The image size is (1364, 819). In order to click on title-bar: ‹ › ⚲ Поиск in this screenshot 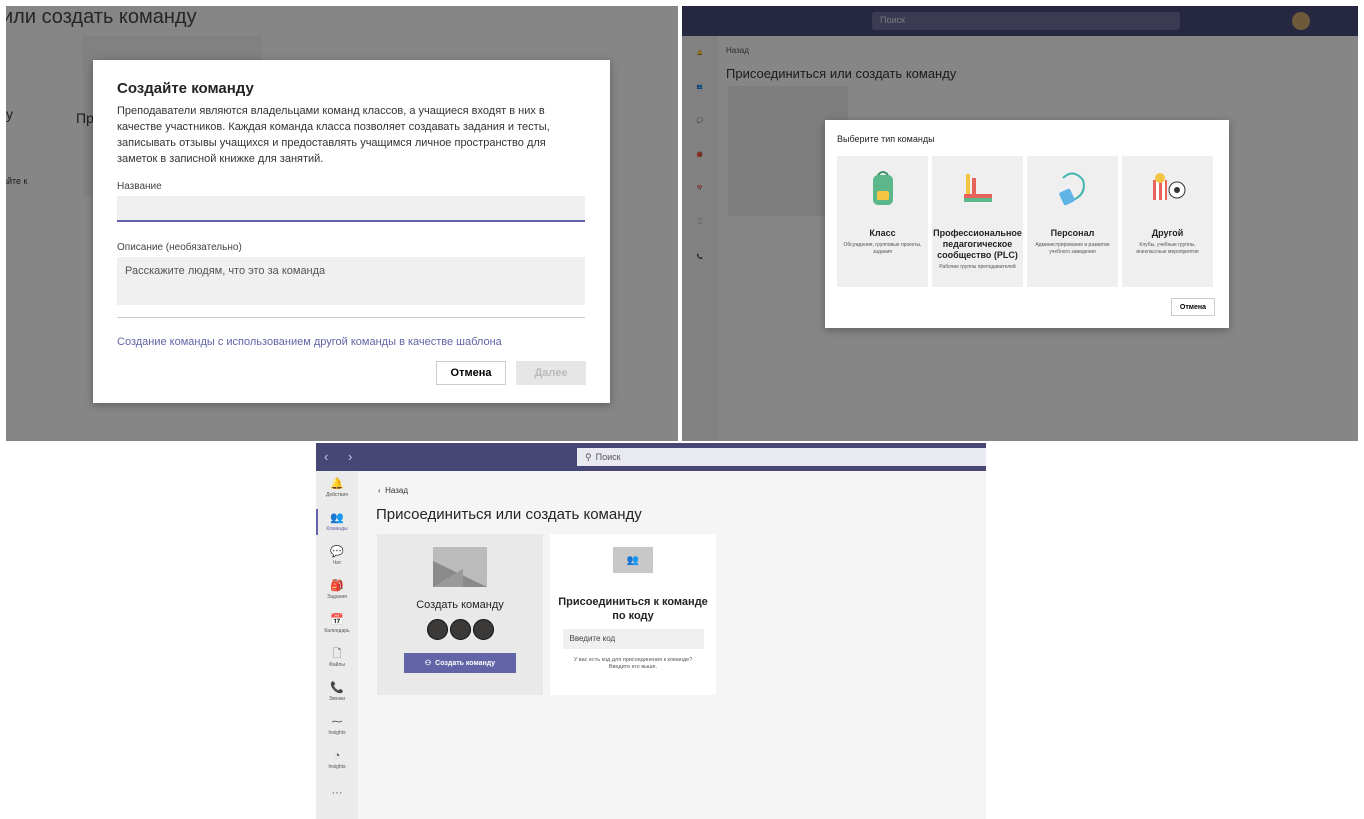, I will do `click(651, 457)`.